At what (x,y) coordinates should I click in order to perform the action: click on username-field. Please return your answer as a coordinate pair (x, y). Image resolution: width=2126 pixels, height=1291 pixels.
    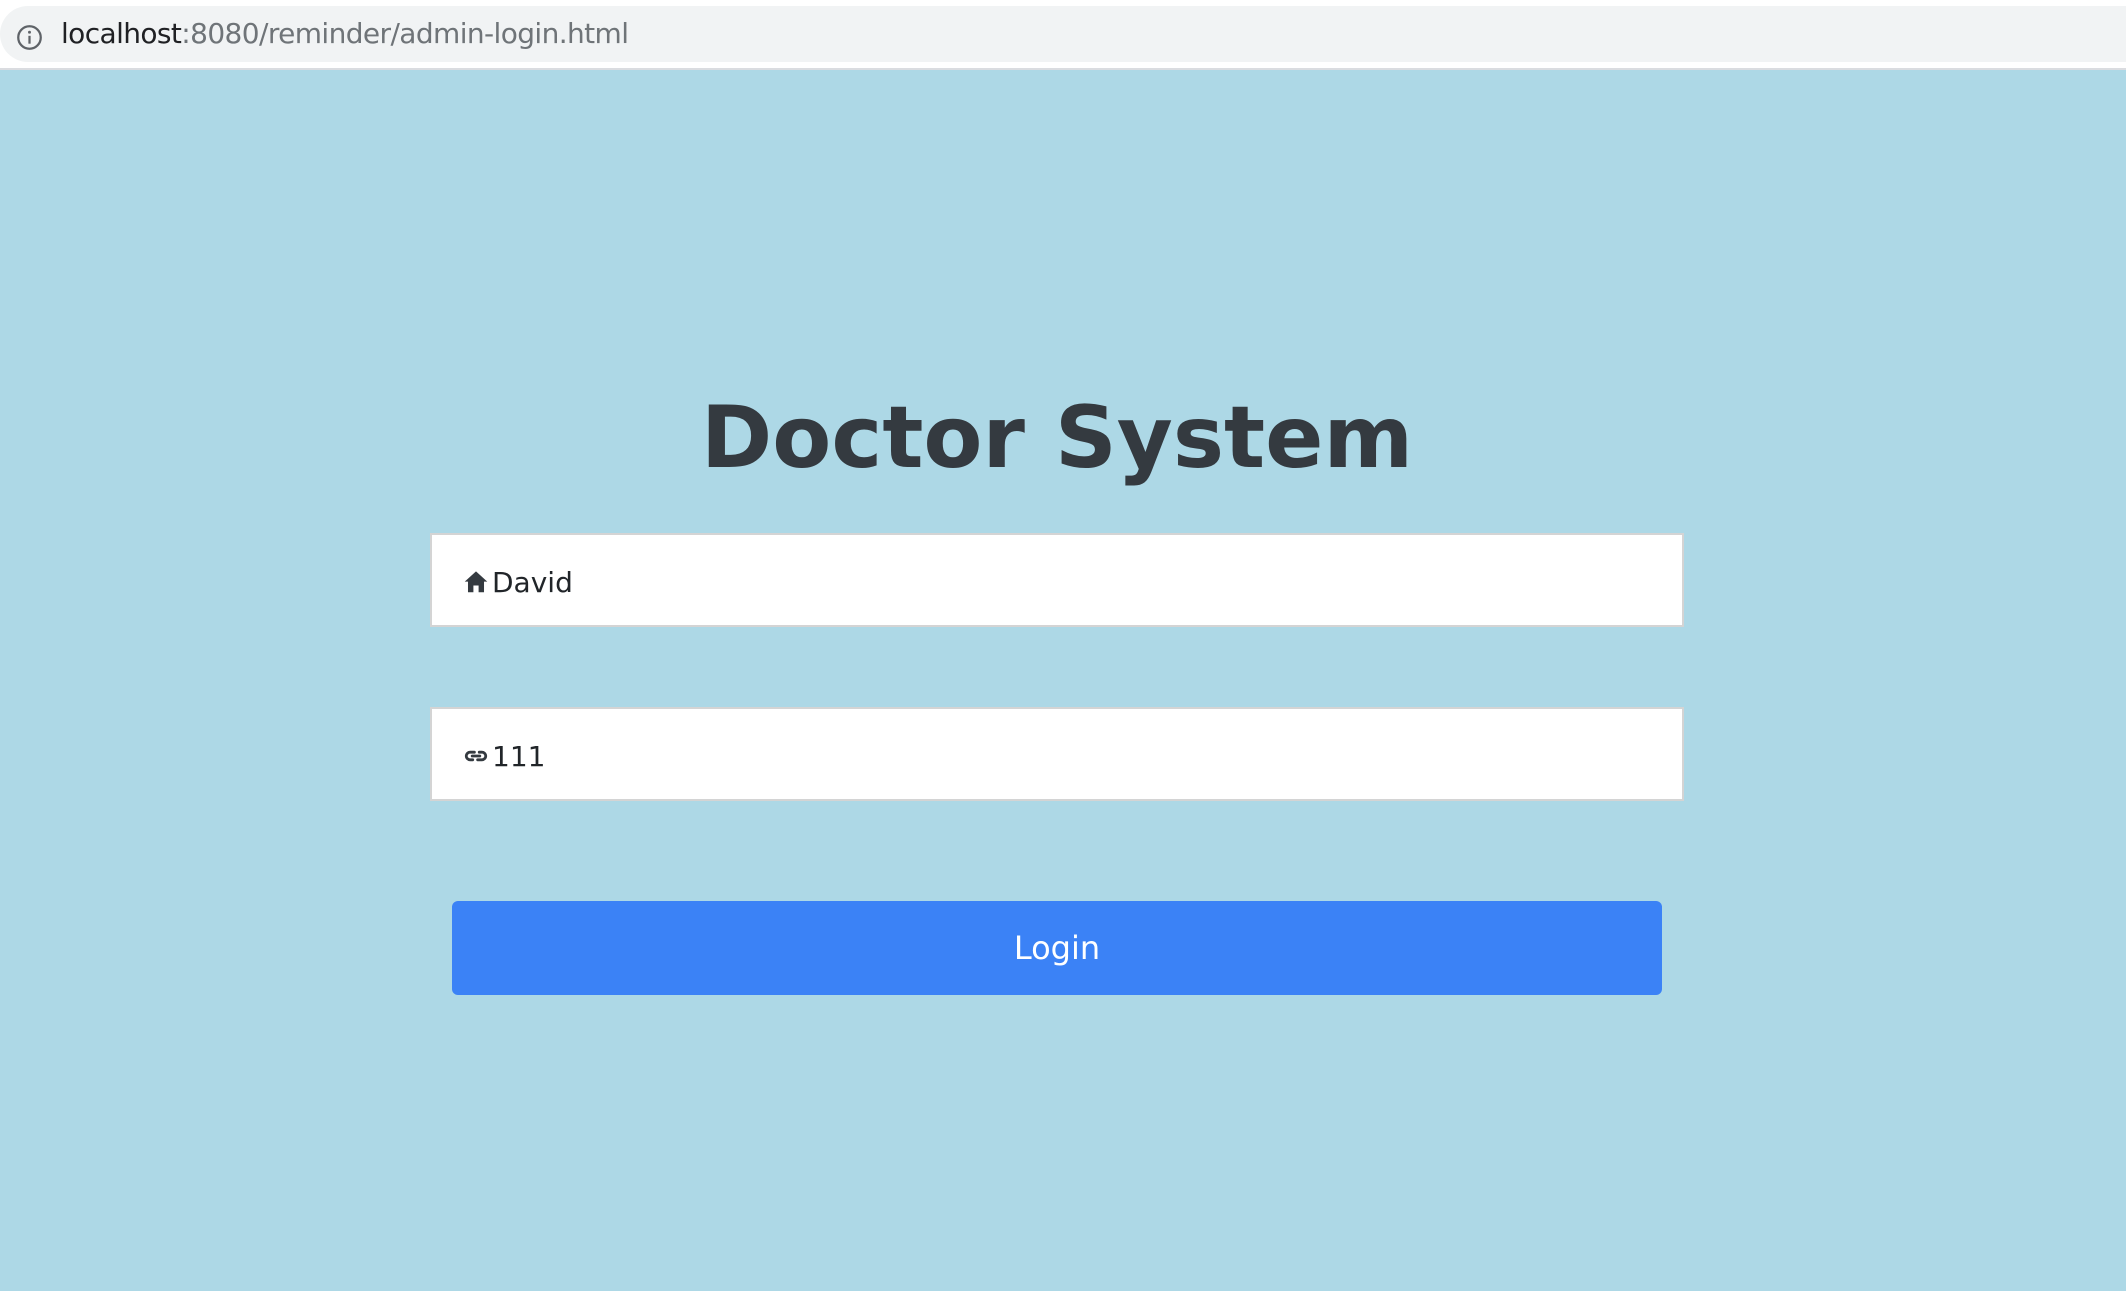
    Looking at the image, I should click on (1057, 580).